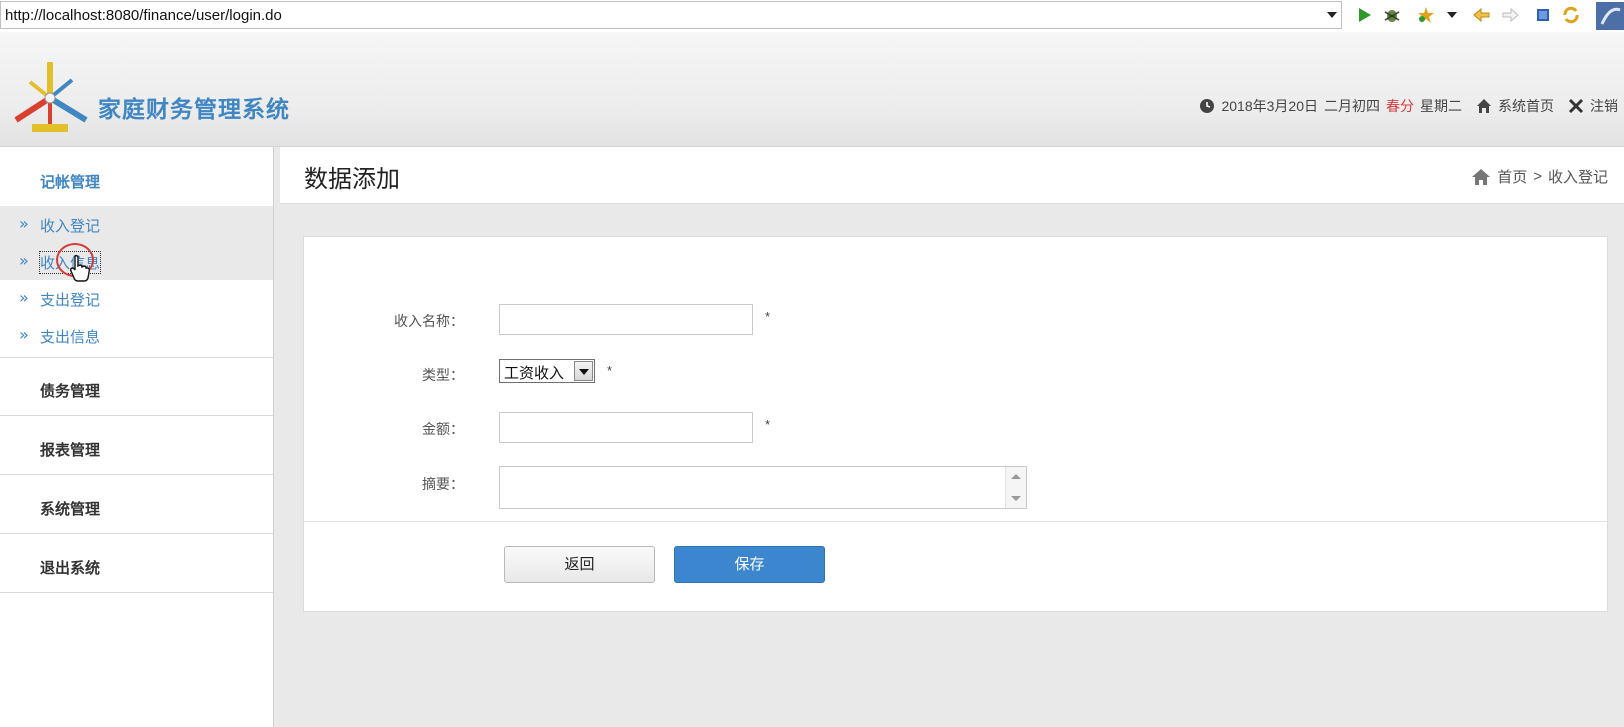 Image resolution: width=1624 pixels, height=727 pixels. I want to click on back-button: 返回, so click(579, 564).